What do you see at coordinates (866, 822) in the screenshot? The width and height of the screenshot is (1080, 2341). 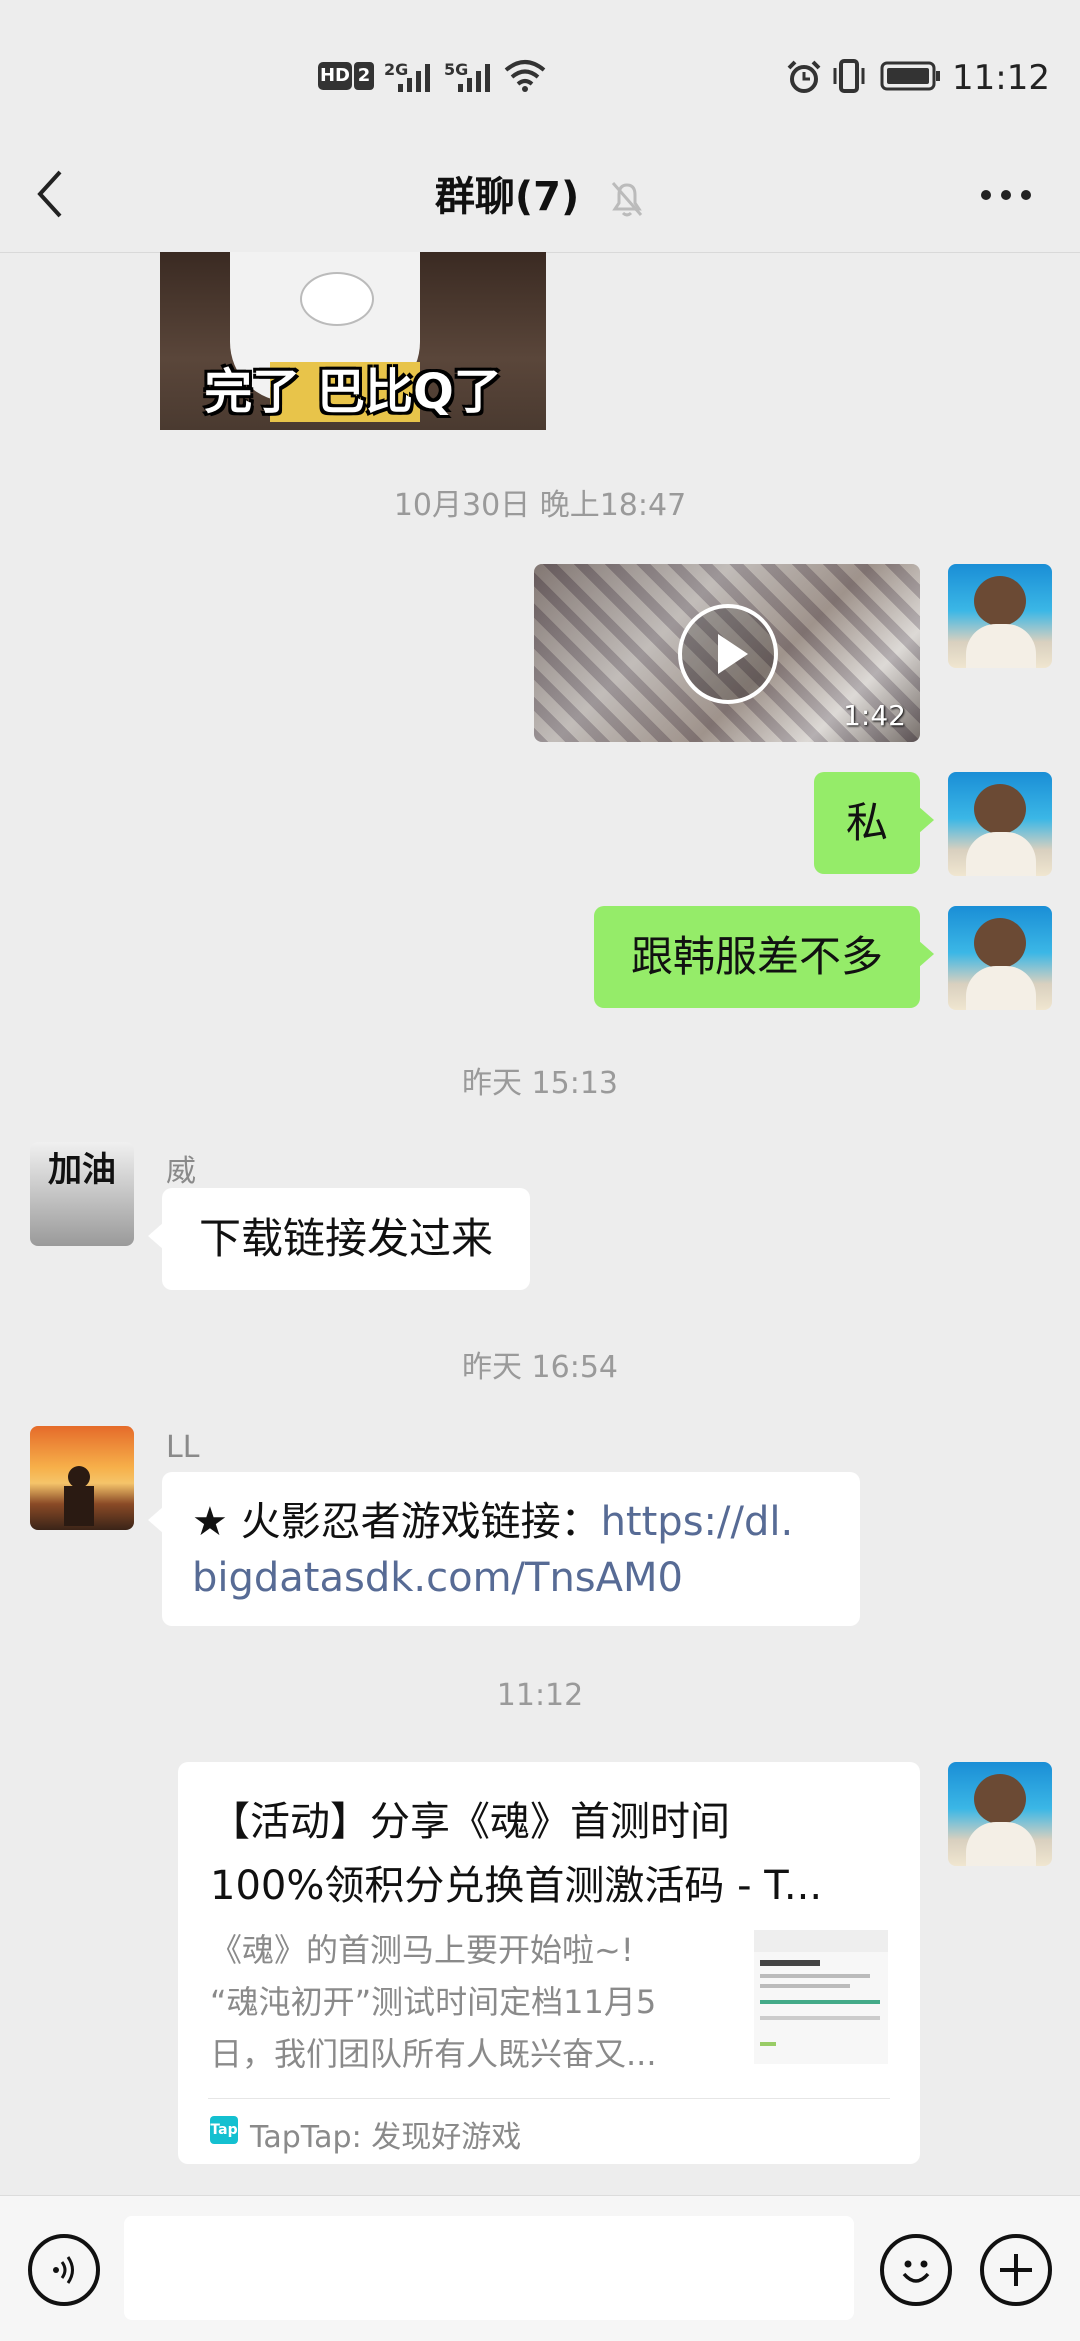 I see `message-text: 私` at bounding box center [866, 822].